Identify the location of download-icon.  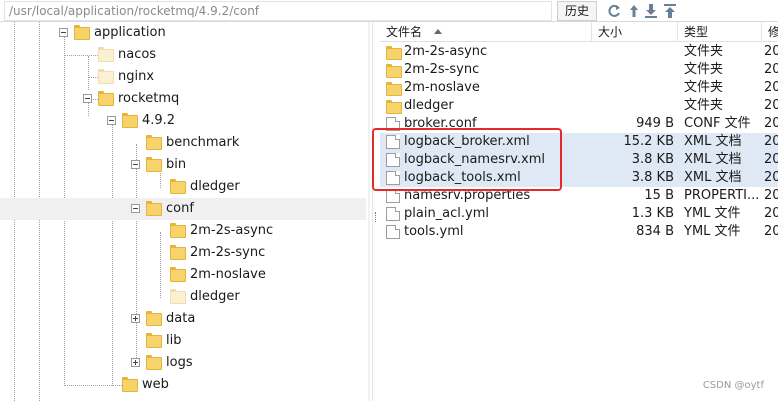
(651, 11).